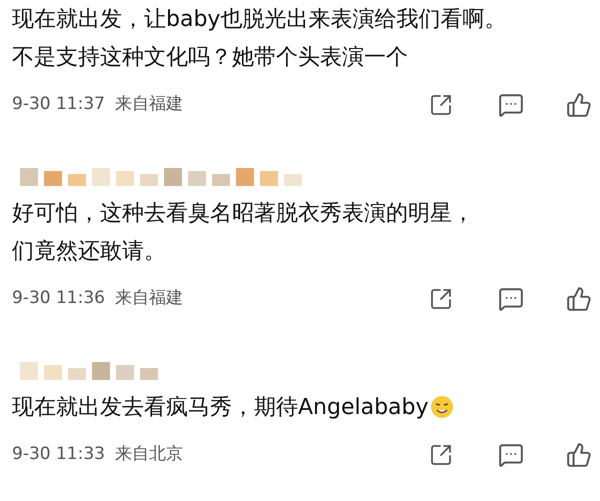 The height and width of the screenshot is (501, 600). Describe the element at coordinates (89, 252) in the screenshot. I see `comment-text: 们竟然还敢请。` at that location.